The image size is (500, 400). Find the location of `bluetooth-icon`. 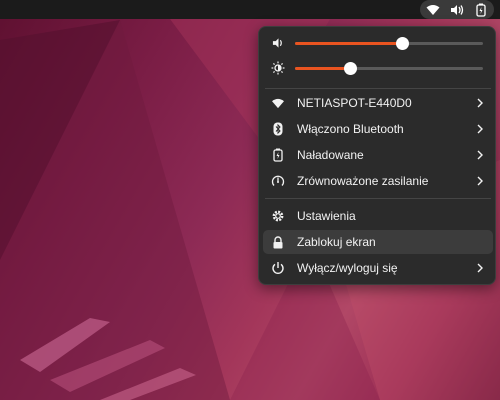

bluetooth-icon is located at coordinates (278, 129).